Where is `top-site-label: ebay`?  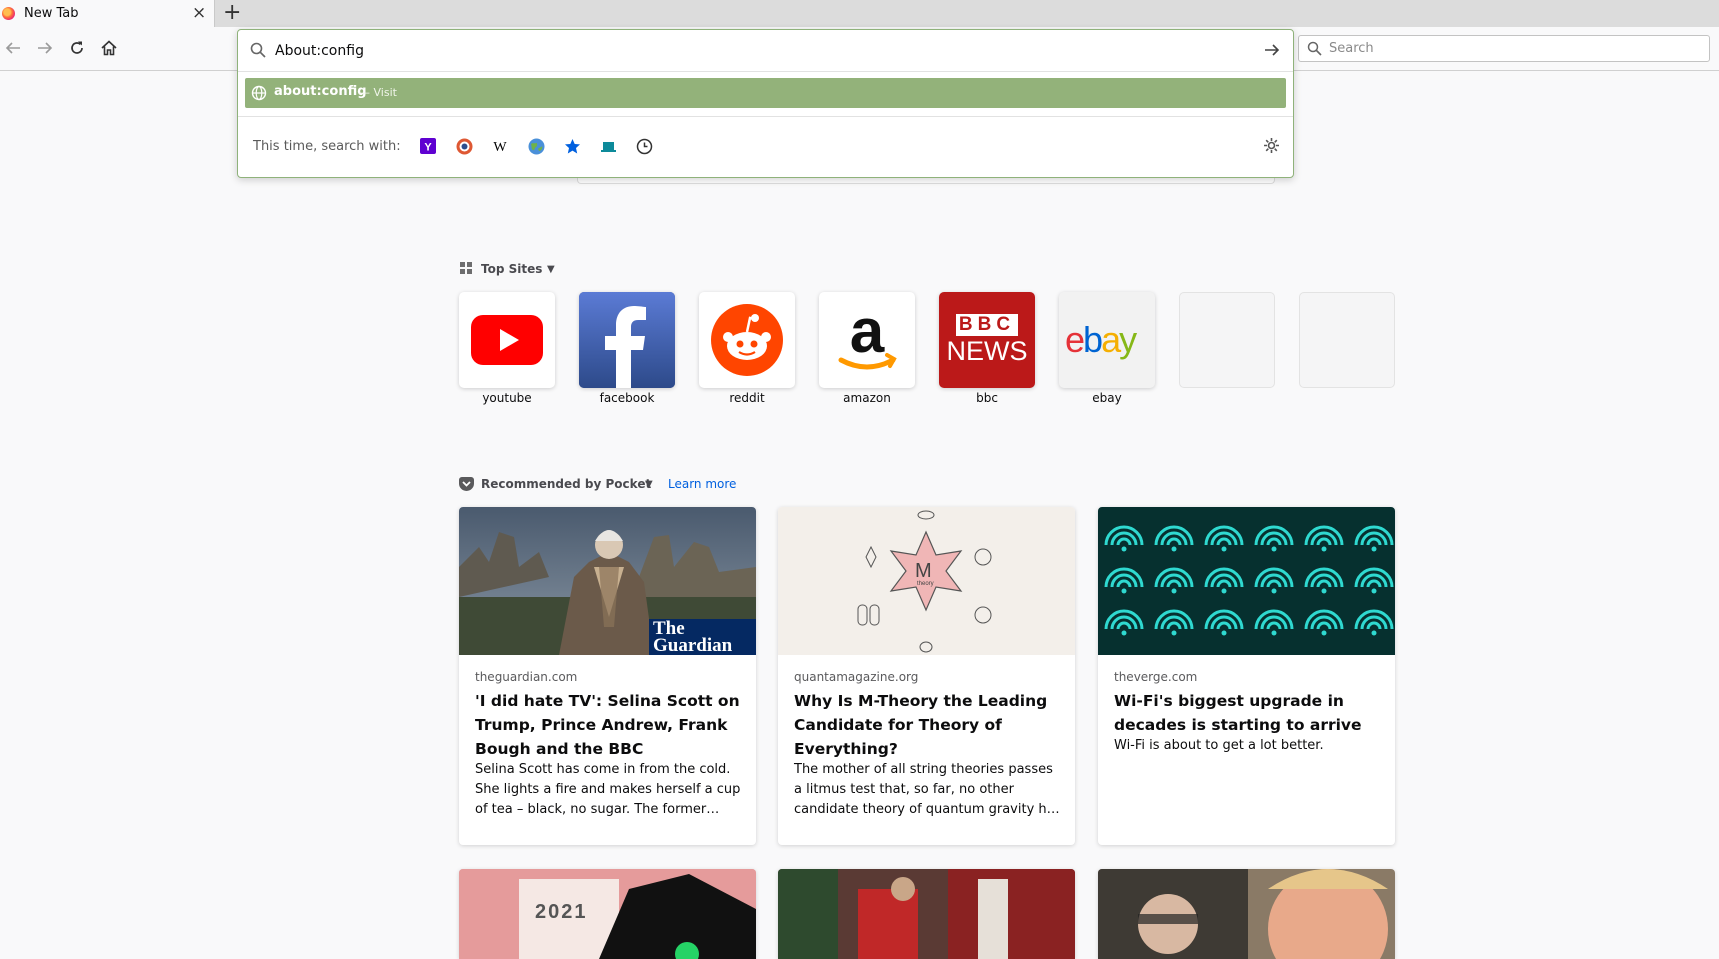 top-site-label: ebay is located at coordinates (1107, 398).